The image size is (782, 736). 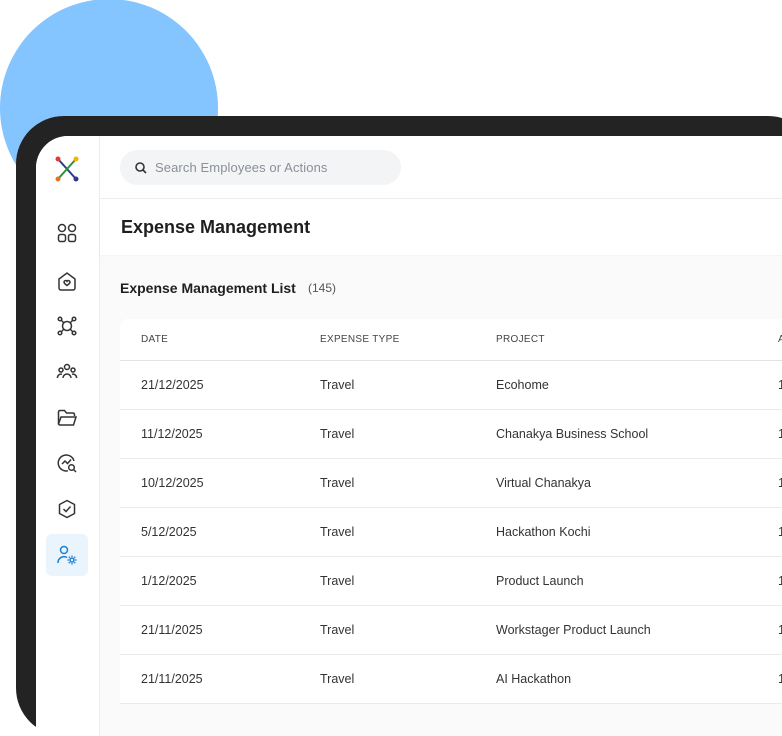 What do you see at coordinates (169, 581) in the screenshot?
I see `cell-date: 1/12/2025` at bounding box center [169, 581].